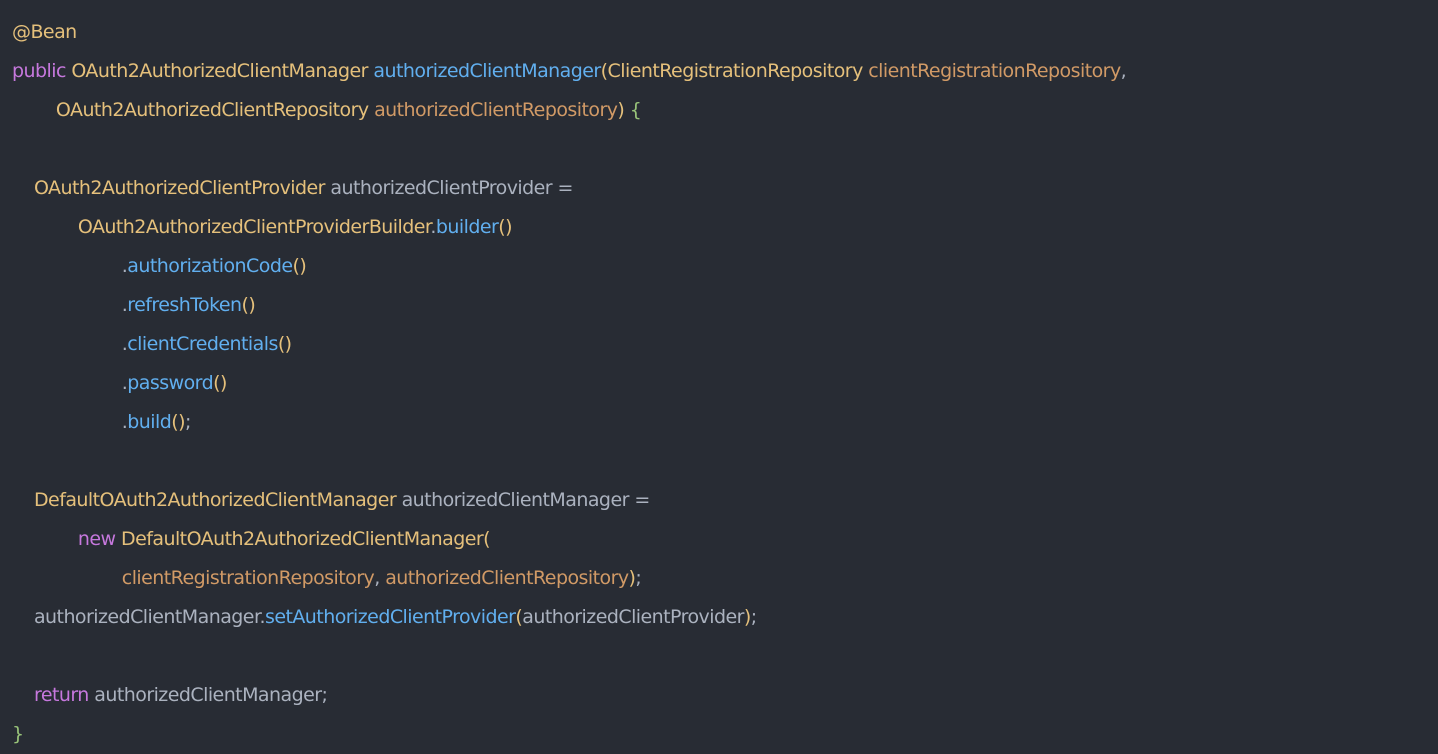 Image resolution: width=1438 pixels, height=754 pixels. Describe the element at coordinates (182, 188) in the screenshot. I see `code-token-type: OAuth2AuthorizedClientProvider` at that location.